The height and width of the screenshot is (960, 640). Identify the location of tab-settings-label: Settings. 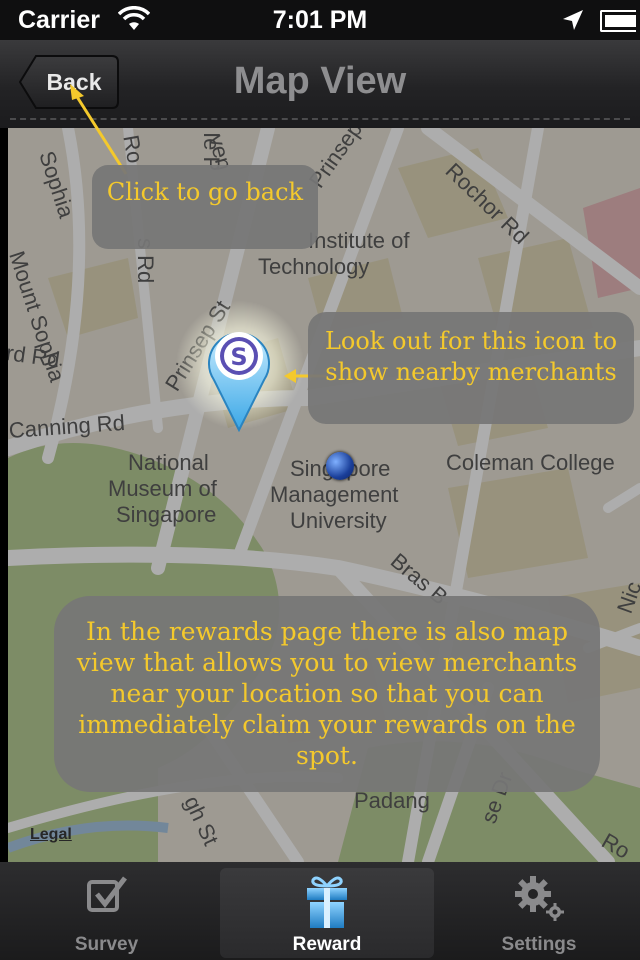
(539, 944).